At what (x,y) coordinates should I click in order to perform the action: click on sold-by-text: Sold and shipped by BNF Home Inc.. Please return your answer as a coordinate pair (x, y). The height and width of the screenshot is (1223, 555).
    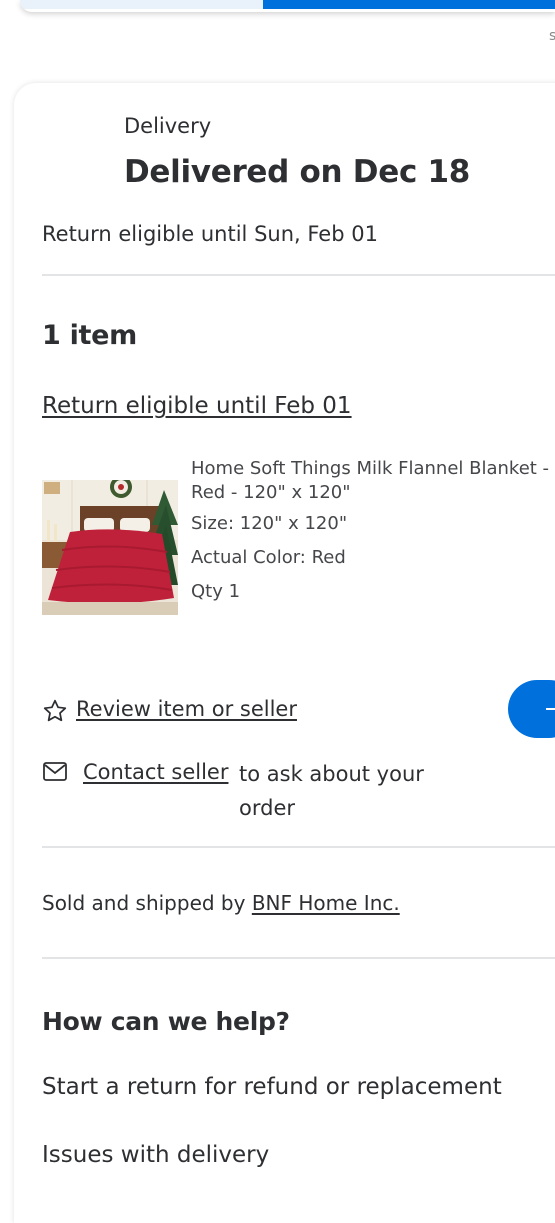
    Looking at the image, I should click on (221, 903).